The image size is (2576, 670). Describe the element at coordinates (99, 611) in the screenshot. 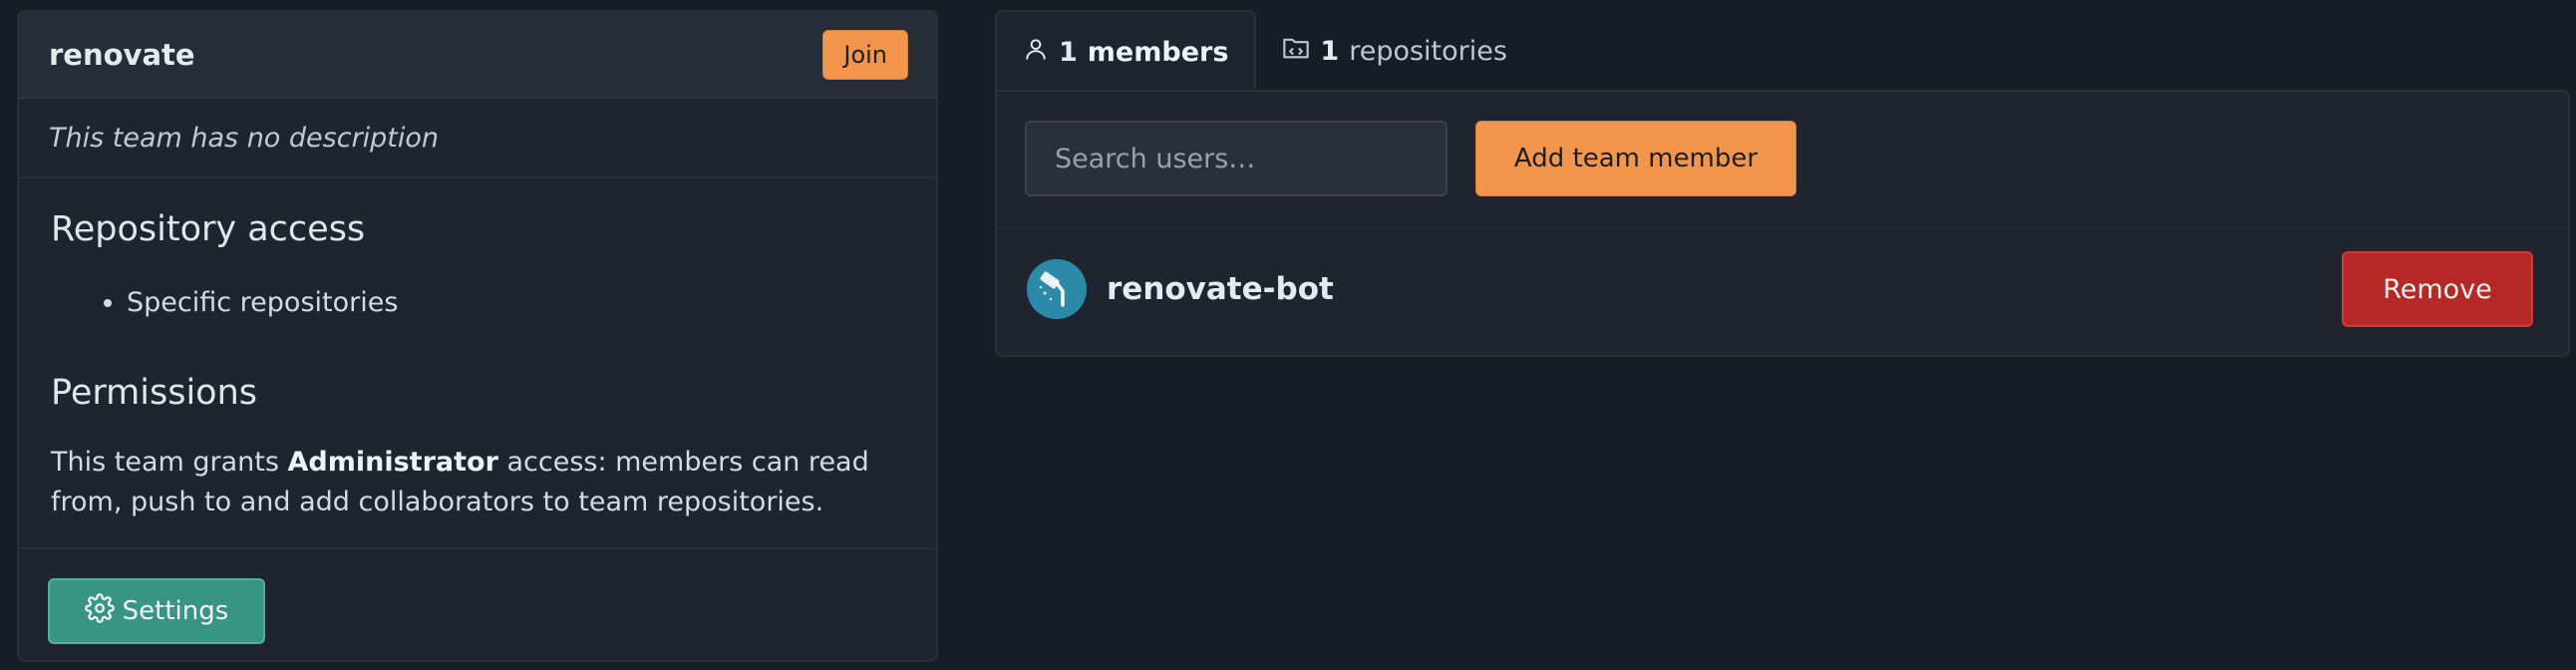

I see `gear-icon` at that location.